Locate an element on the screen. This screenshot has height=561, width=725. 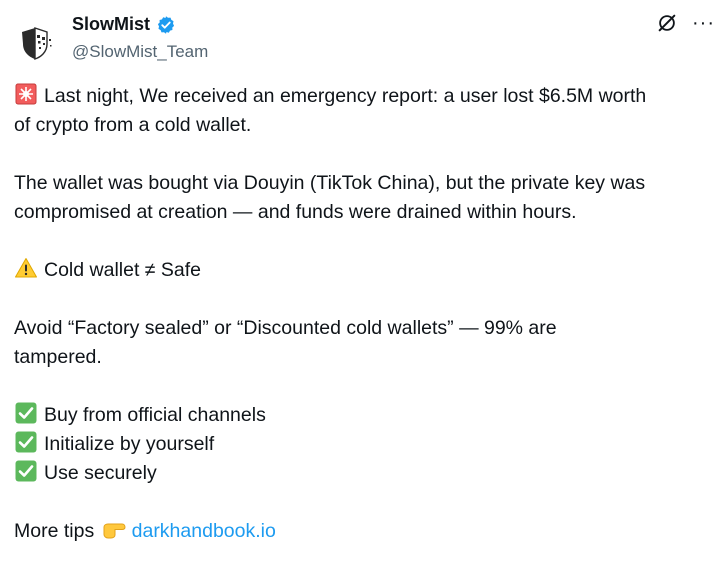
warning-icon is located at coordinates (26, 268).